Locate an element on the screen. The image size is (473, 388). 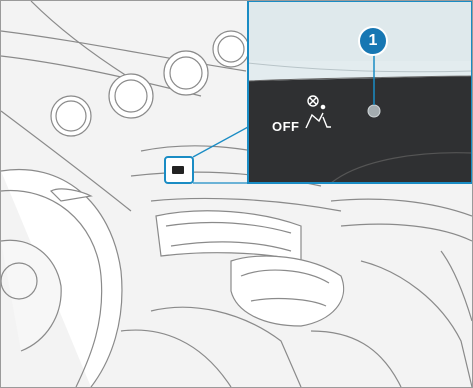
indicator-location-marker is located at coordinates (179, 170).